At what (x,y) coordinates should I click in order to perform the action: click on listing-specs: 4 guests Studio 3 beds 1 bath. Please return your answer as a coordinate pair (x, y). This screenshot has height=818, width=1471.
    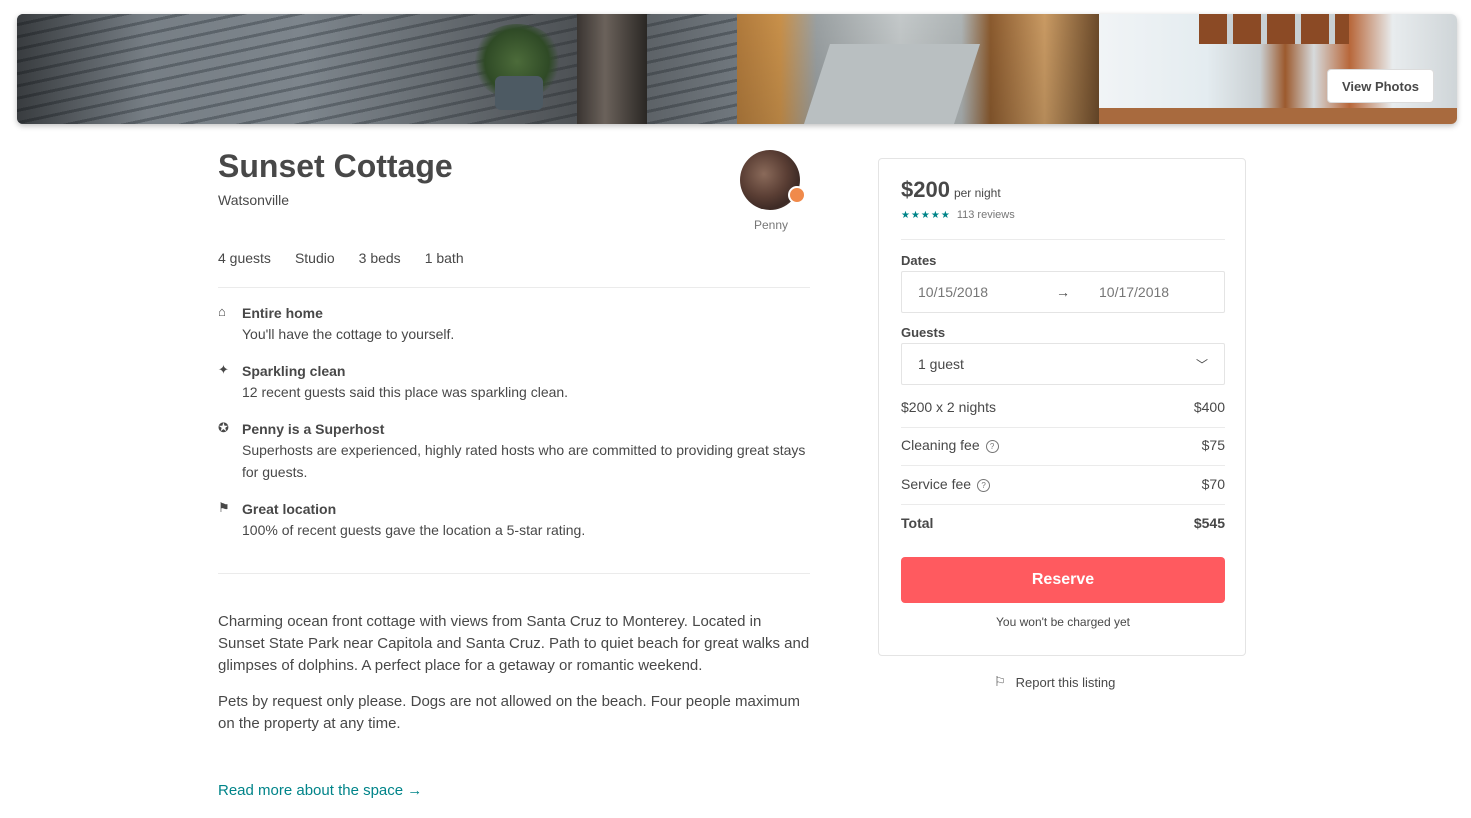
    Looking at the image, I should click on (353, 258).